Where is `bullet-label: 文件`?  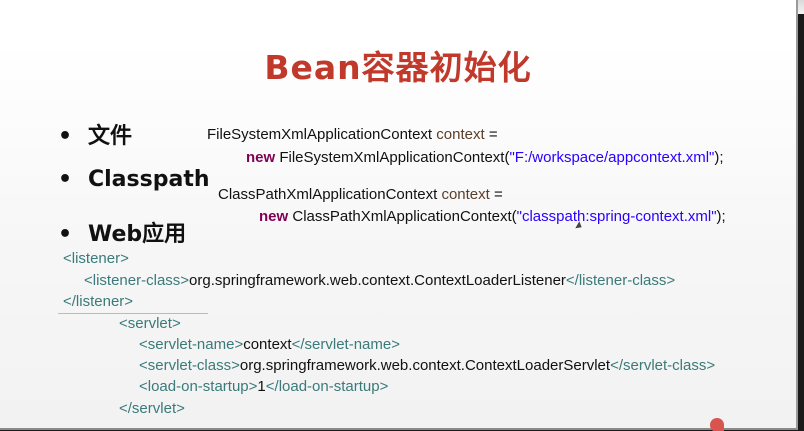
bullet-label: 文件 is located at coordinates (110, 136).